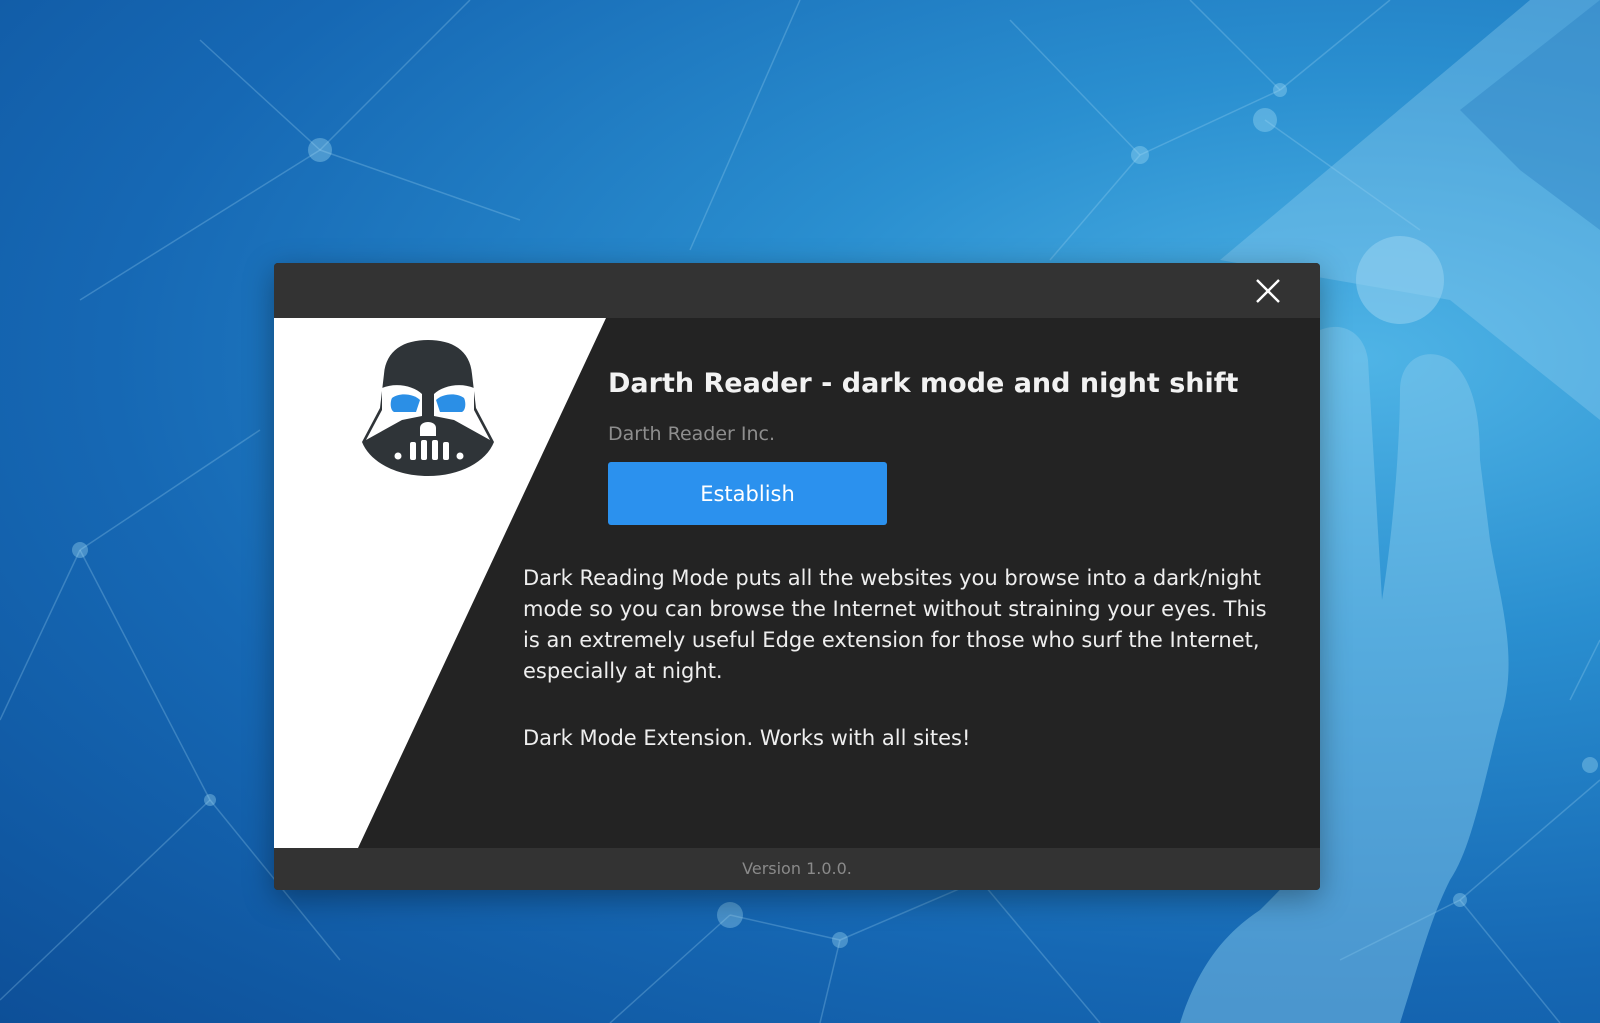 The height and width of the screenshot is (1023, 1600). I want to click on close-button, so click(1268, 291).